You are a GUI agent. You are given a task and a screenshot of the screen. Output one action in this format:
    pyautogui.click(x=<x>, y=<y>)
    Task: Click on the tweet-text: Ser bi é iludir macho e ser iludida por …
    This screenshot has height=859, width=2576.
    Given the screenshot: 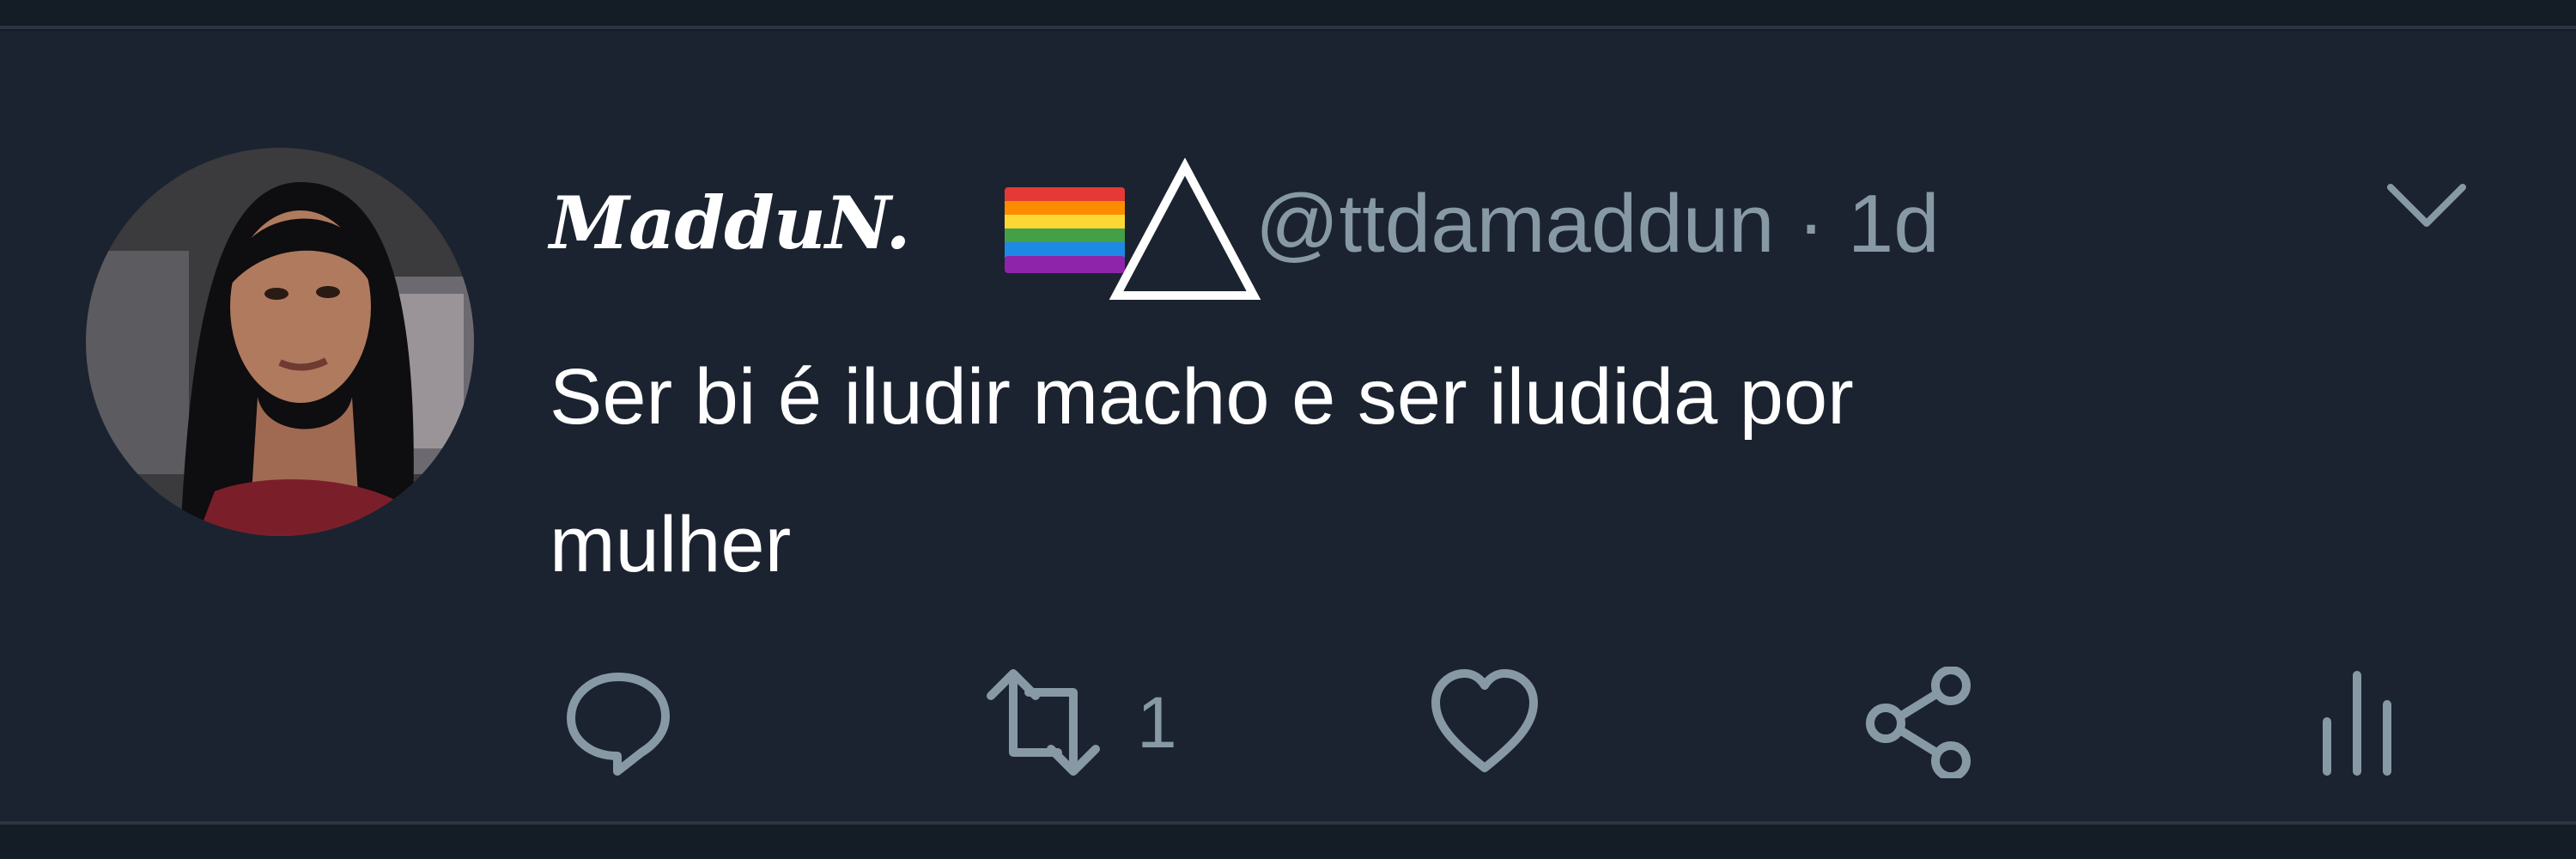 What is the action you would take?
    pyautogui.click(x=1202, y=470)
    